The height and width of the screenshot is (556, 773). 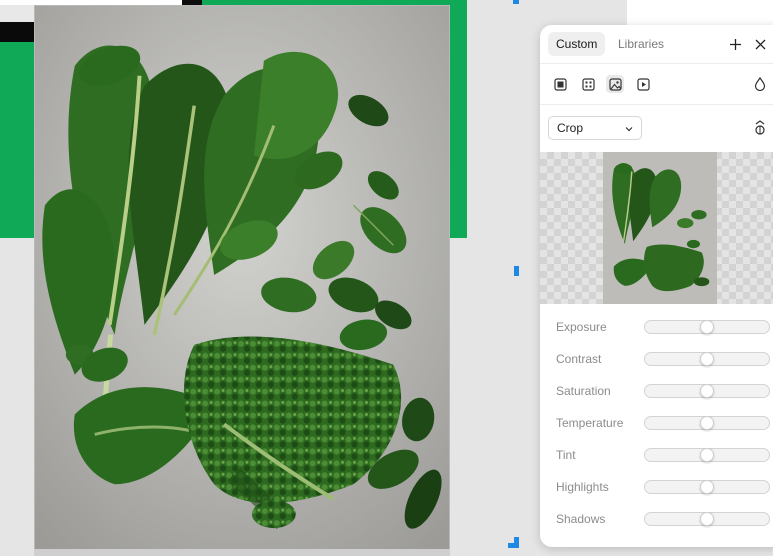 I want to click on drop-icon, so click(x=760, y=84).